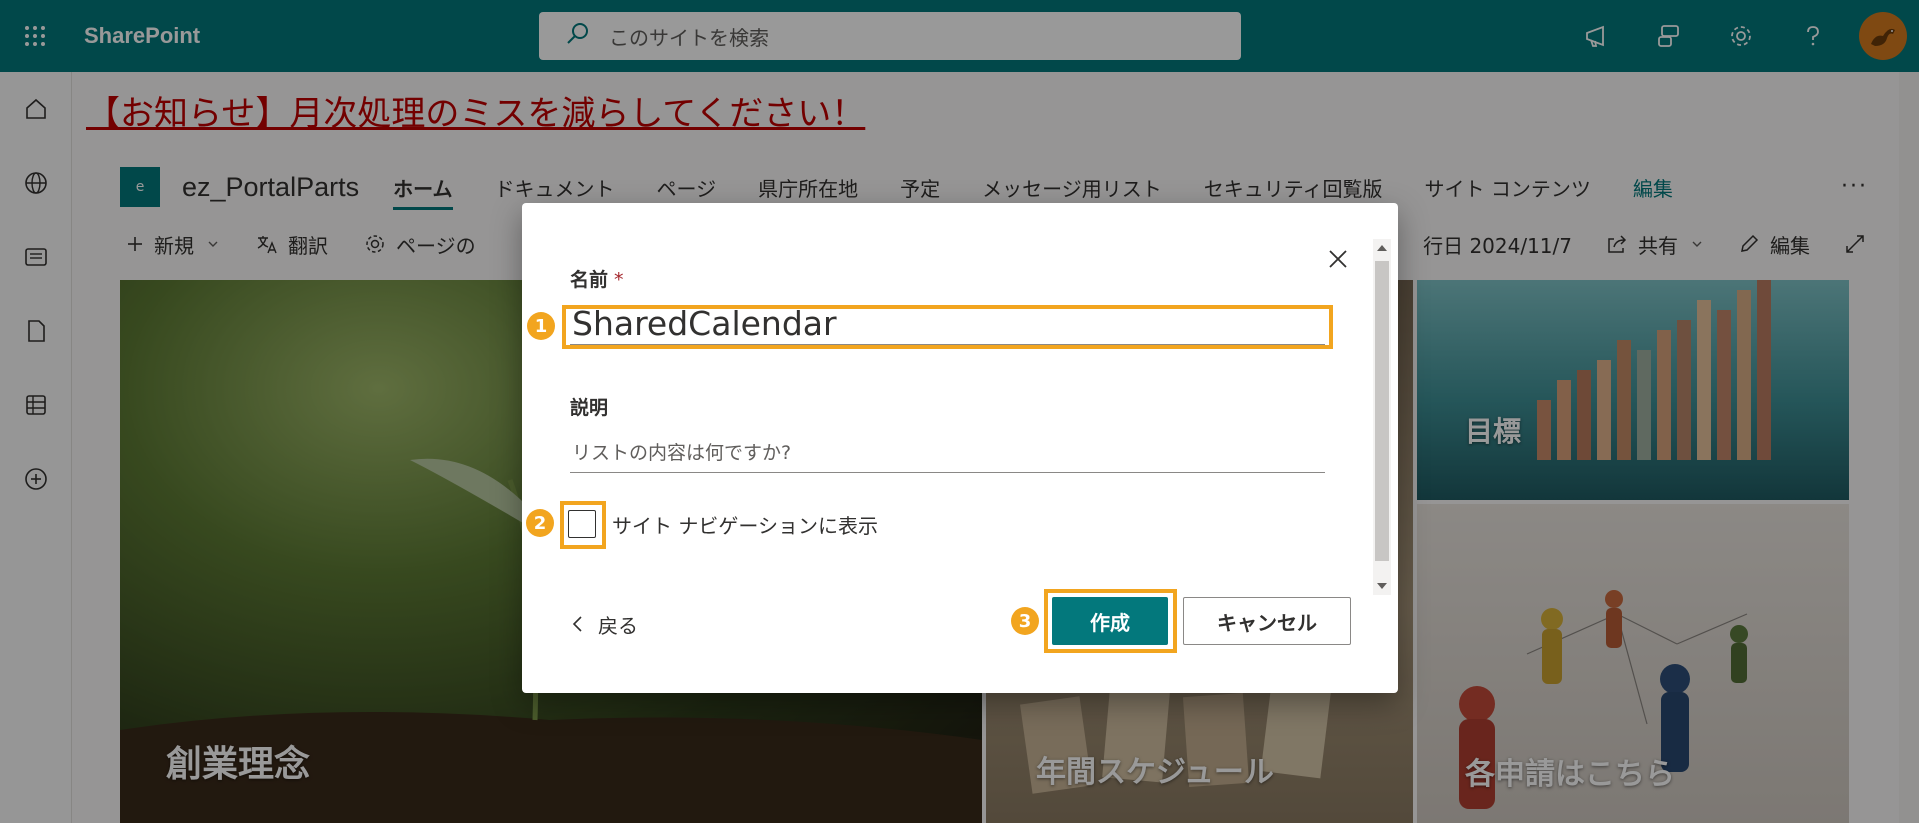 This screenshot has width=1919, height=823. I want to click on close-icon, so click(1338, 259).